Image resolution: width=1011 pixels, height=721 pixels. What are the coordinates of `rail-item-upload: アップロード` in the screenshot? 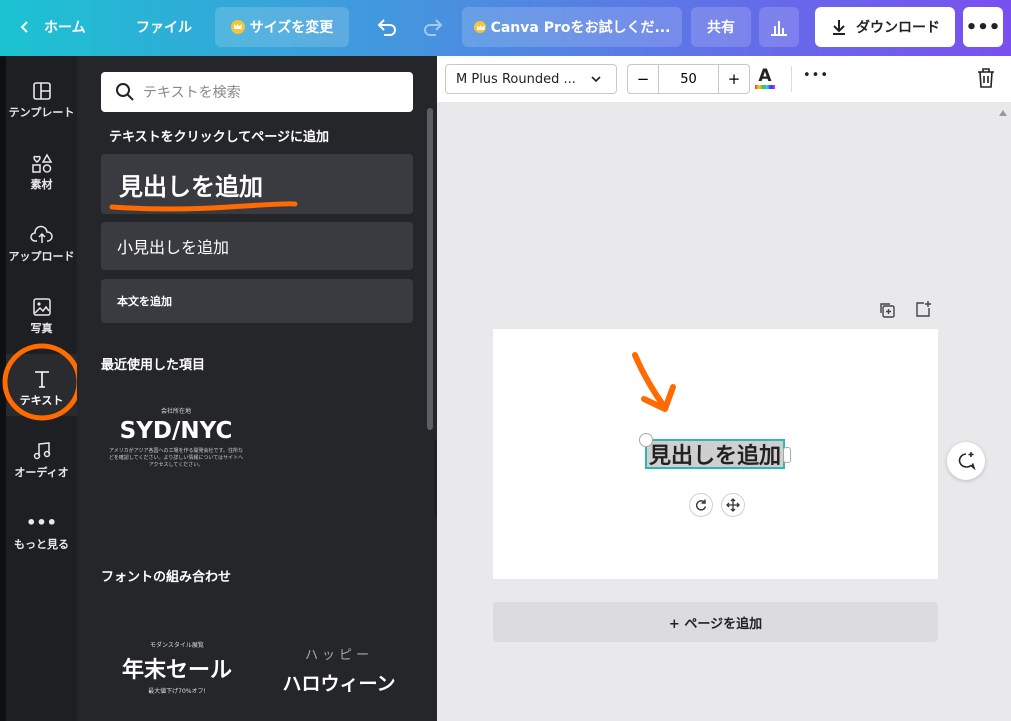 It's located at (41, 241).